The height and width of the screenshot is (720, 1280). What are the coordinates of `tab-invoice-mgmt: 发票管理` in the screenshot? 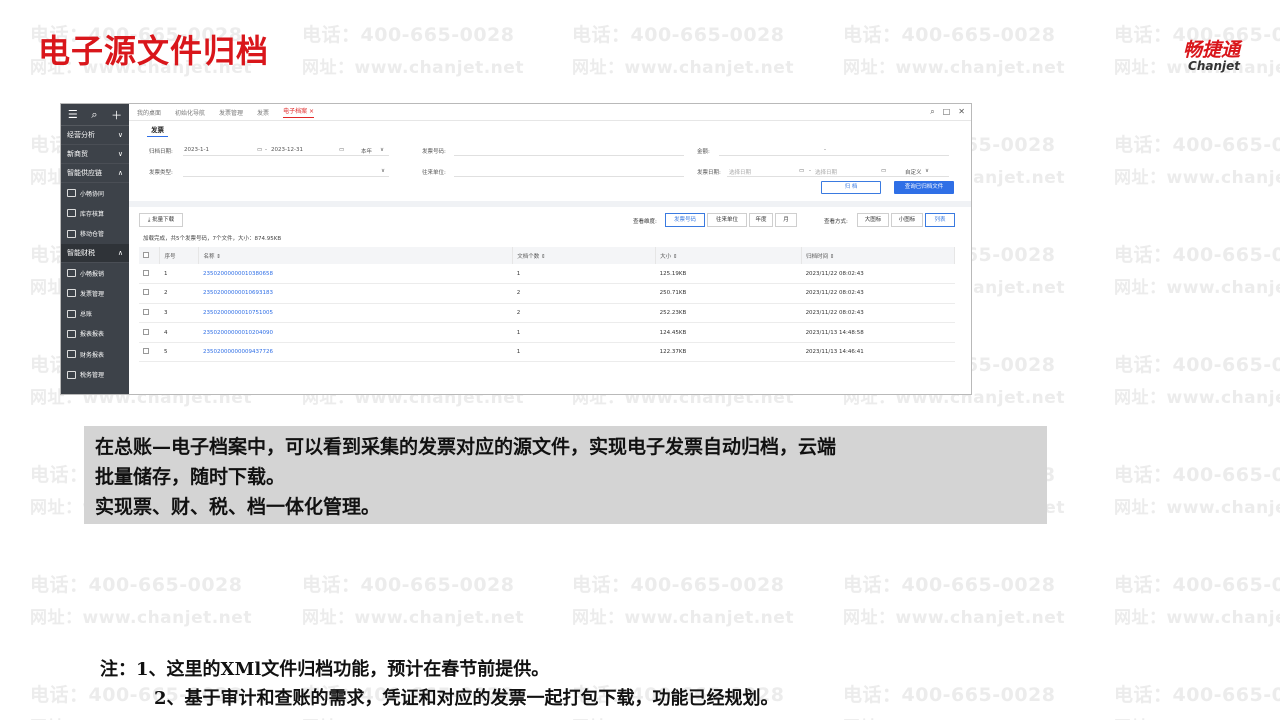 It's located at (231, 112).